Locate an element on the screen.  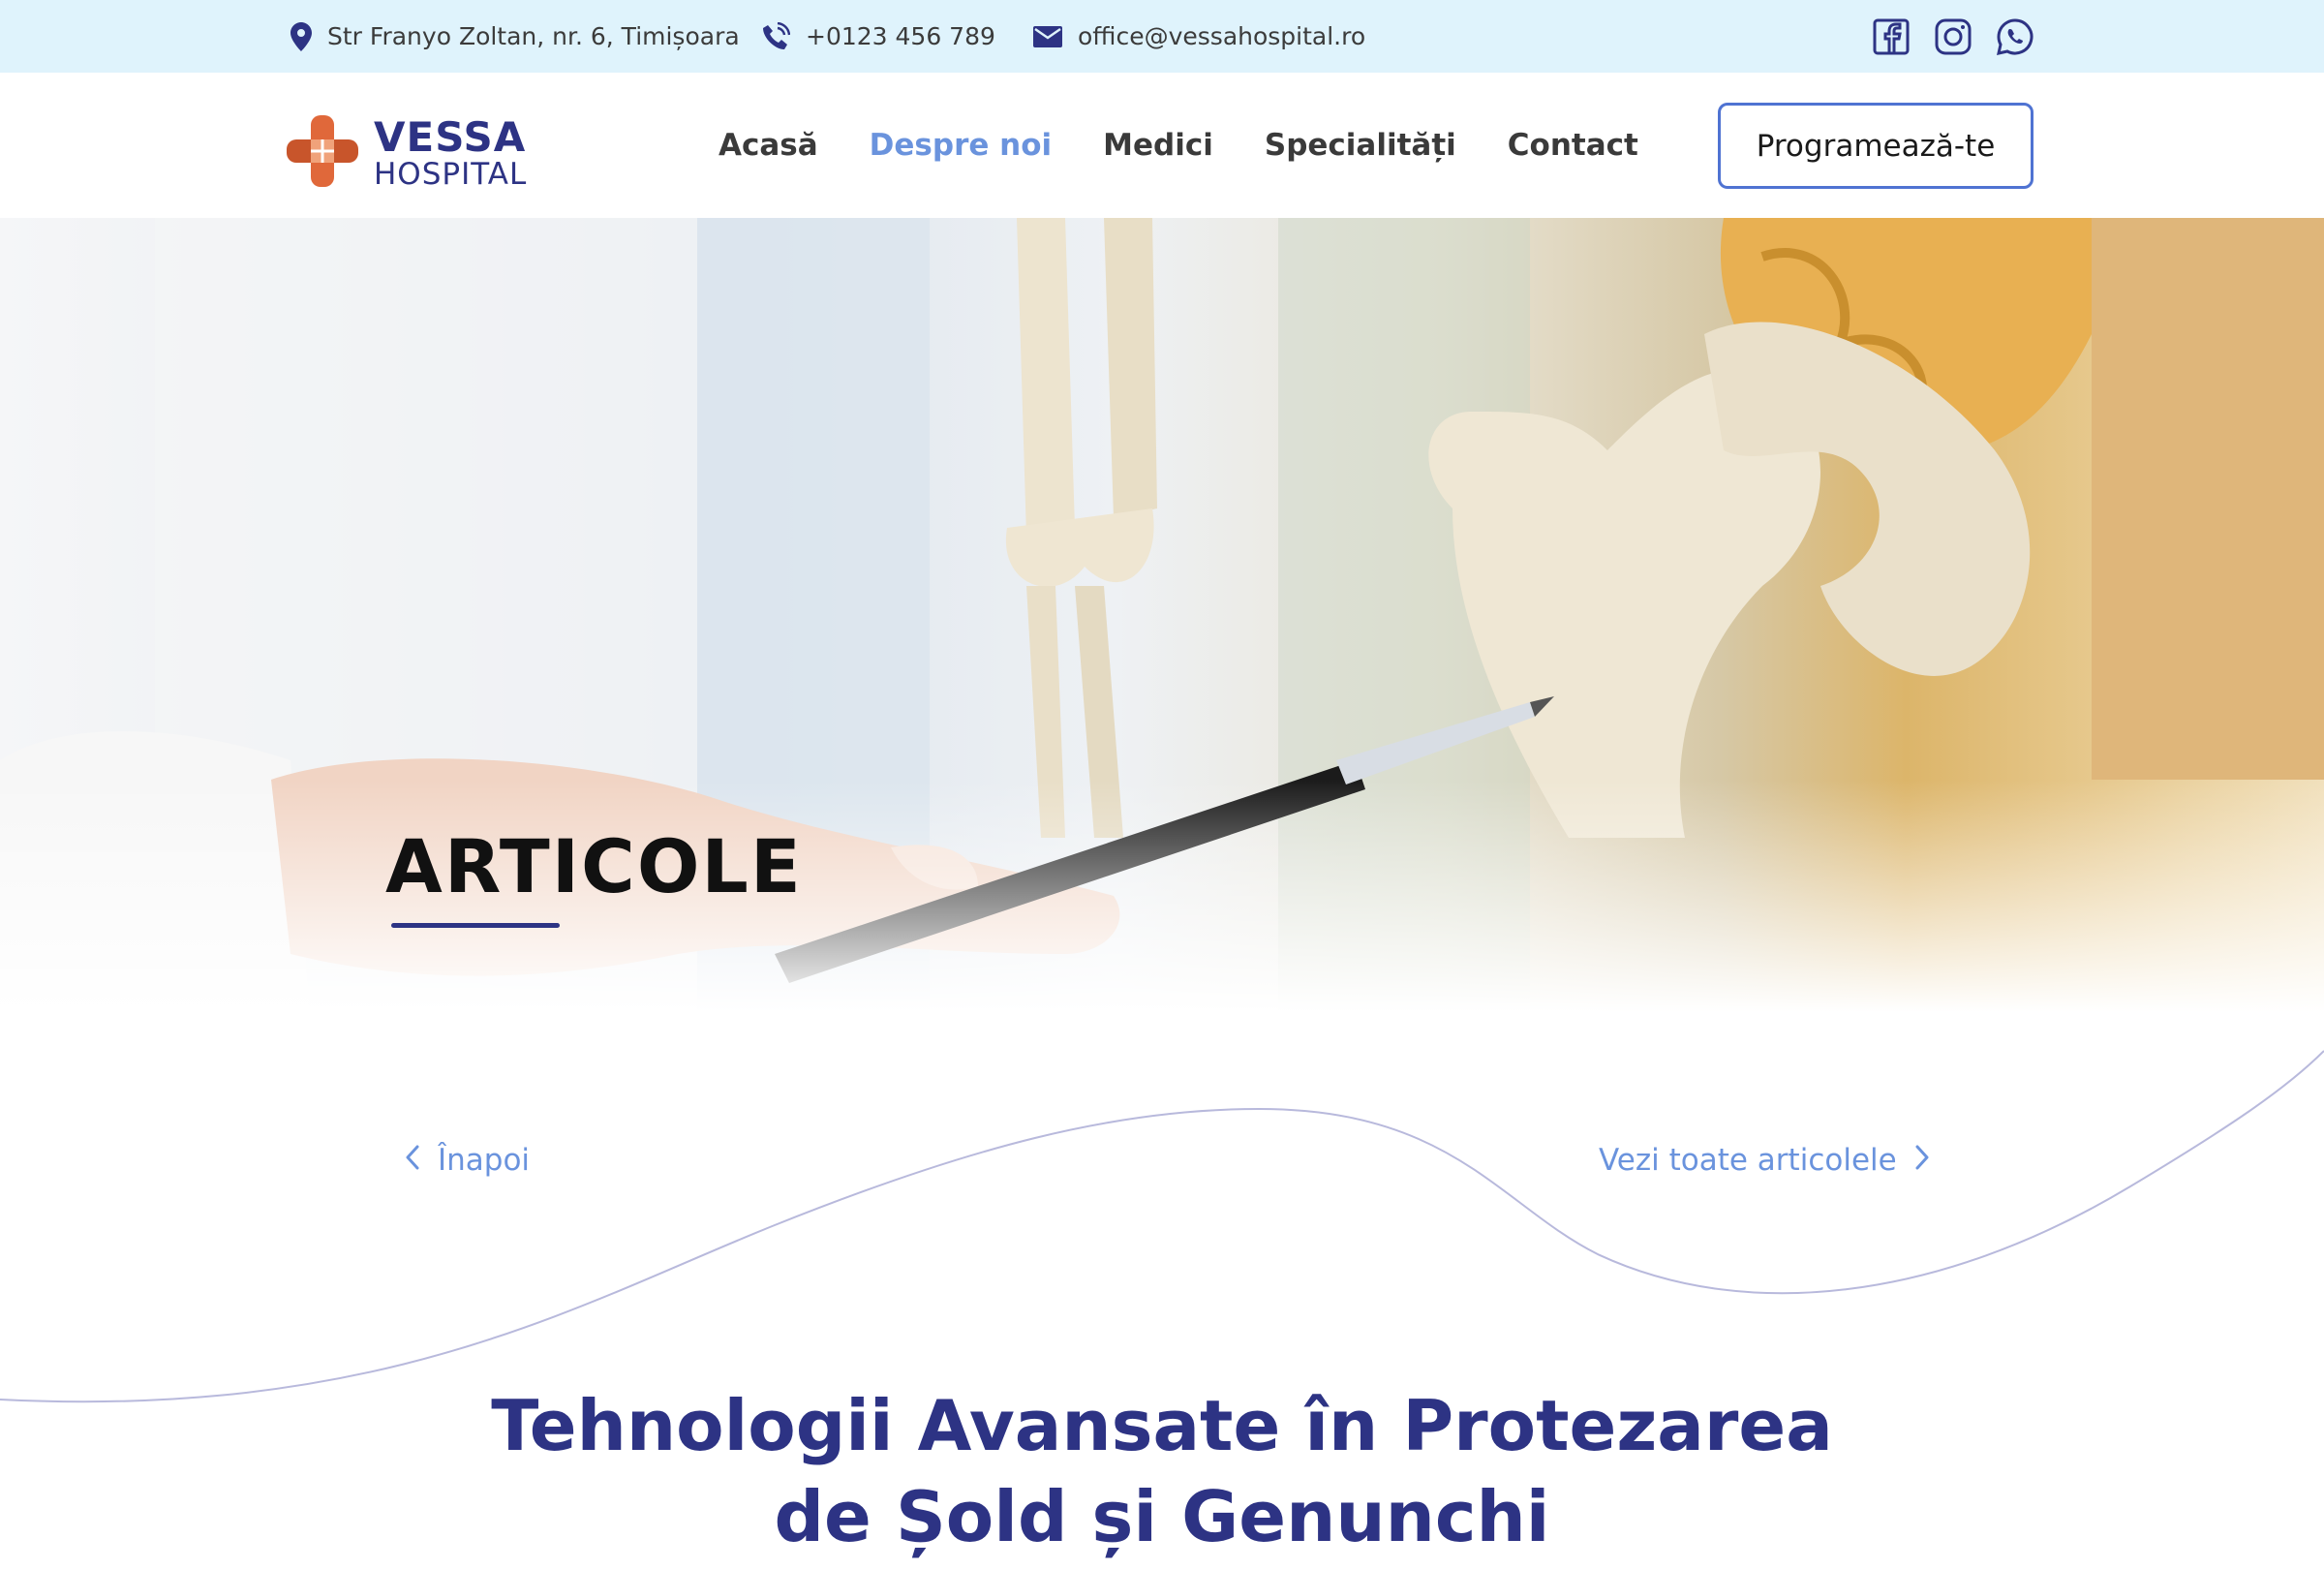
back-link-label: Înapoi is located at coordinates (485, 1160).